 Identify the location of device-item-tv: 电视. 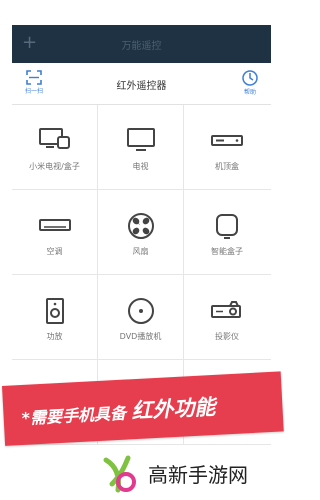
(141, 147).